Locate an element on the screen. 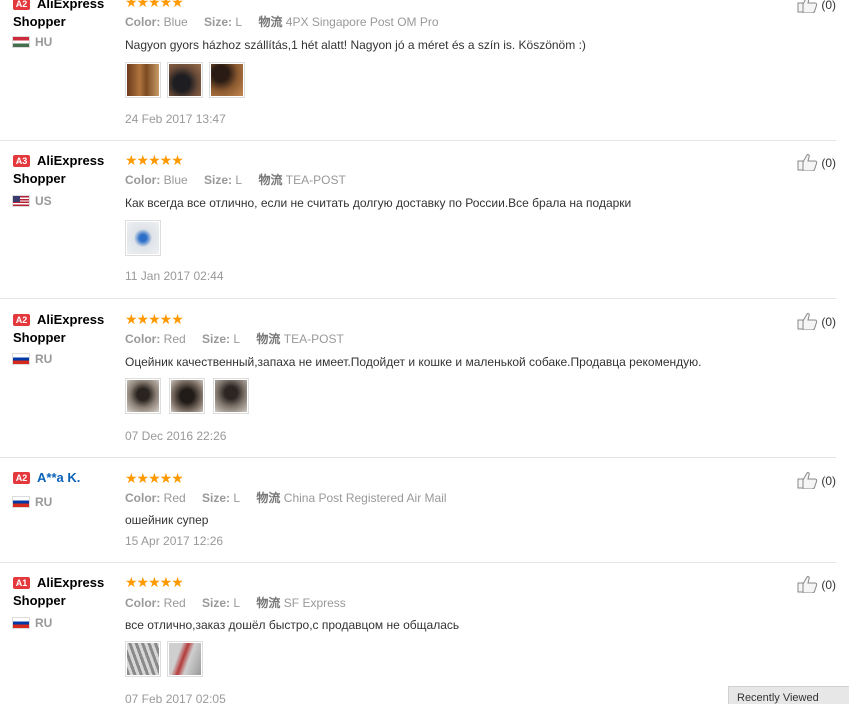  review-text: ошейник супер is located at coordinates (167, 520).